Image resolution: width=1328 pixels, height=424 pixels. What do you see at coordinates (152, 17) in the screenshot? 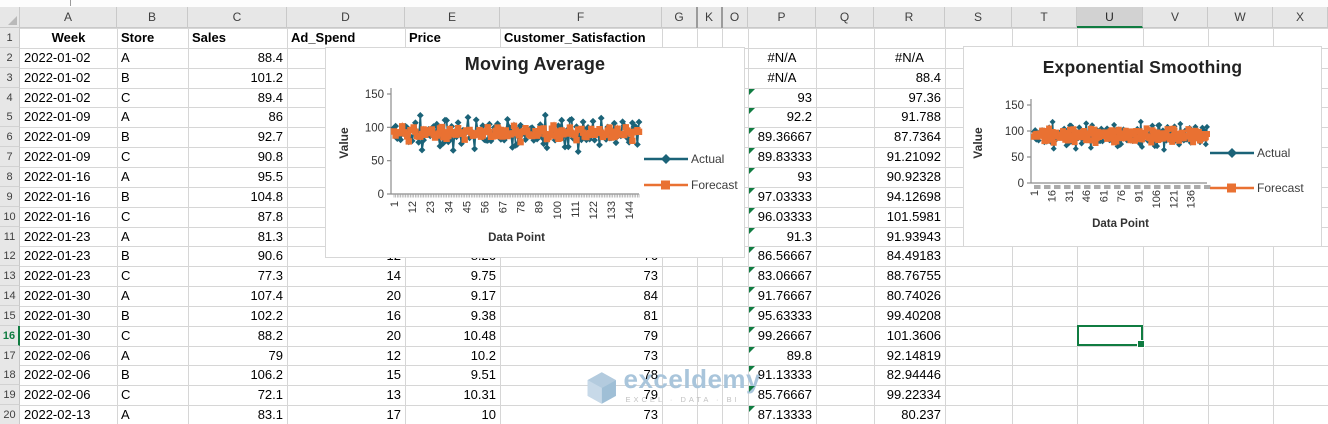
I see `column-header-B: B` at bounding box center [152, 17].